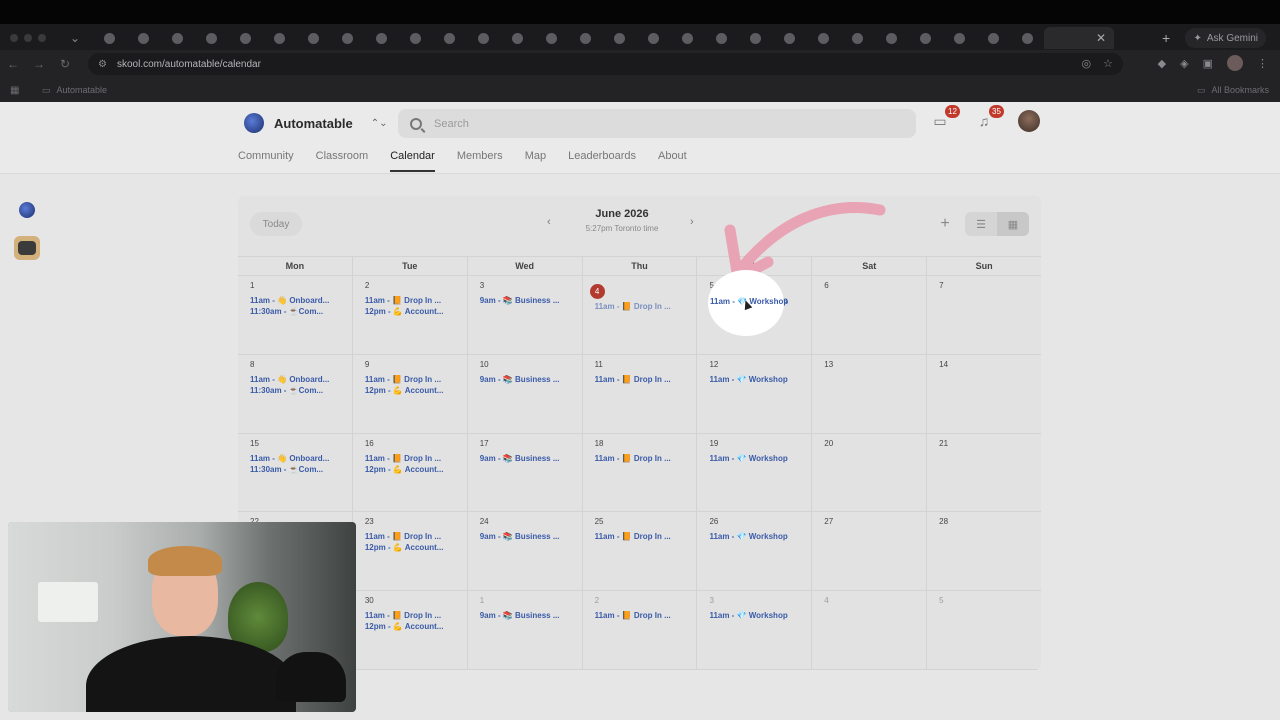 The image size is (1280, 720). Describe the element at coordinates (102, 64) in the screenshot. I see `site-settings-icon: ⚙` at that location.